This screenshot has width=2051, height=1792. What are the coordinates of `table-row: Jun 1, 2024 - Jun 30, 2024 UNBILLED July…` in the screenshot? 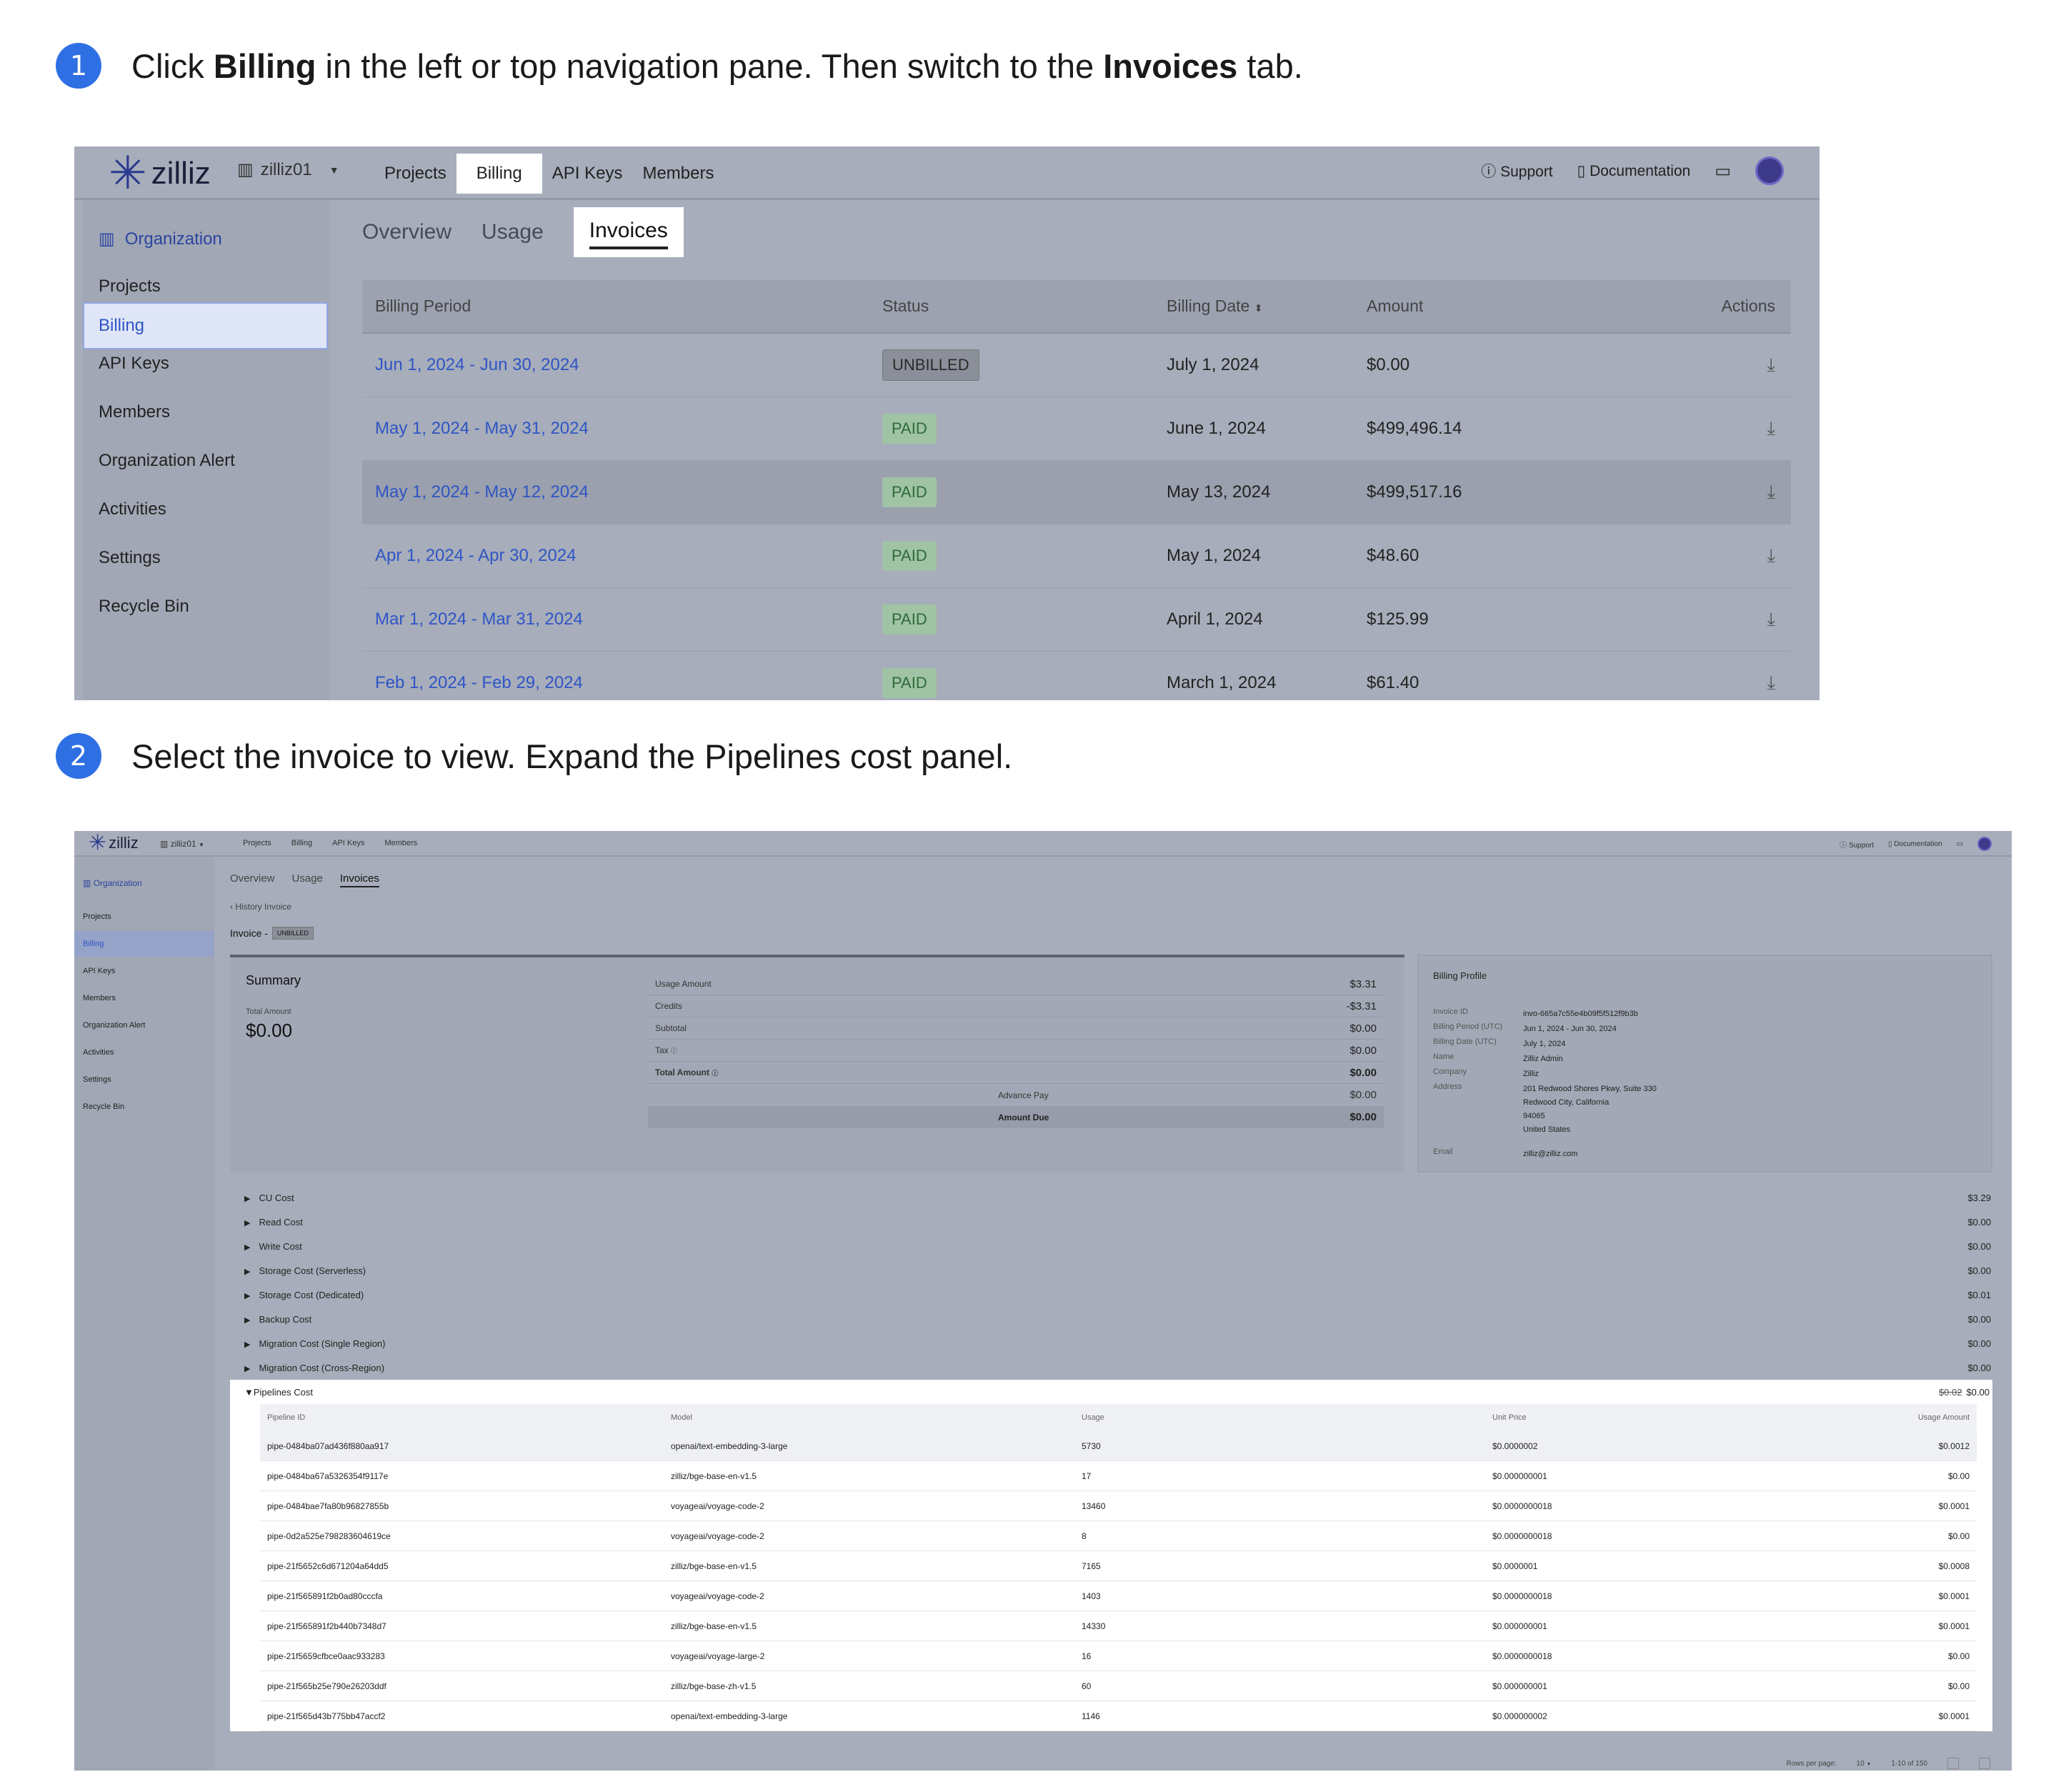 It's located at (1076, 365).